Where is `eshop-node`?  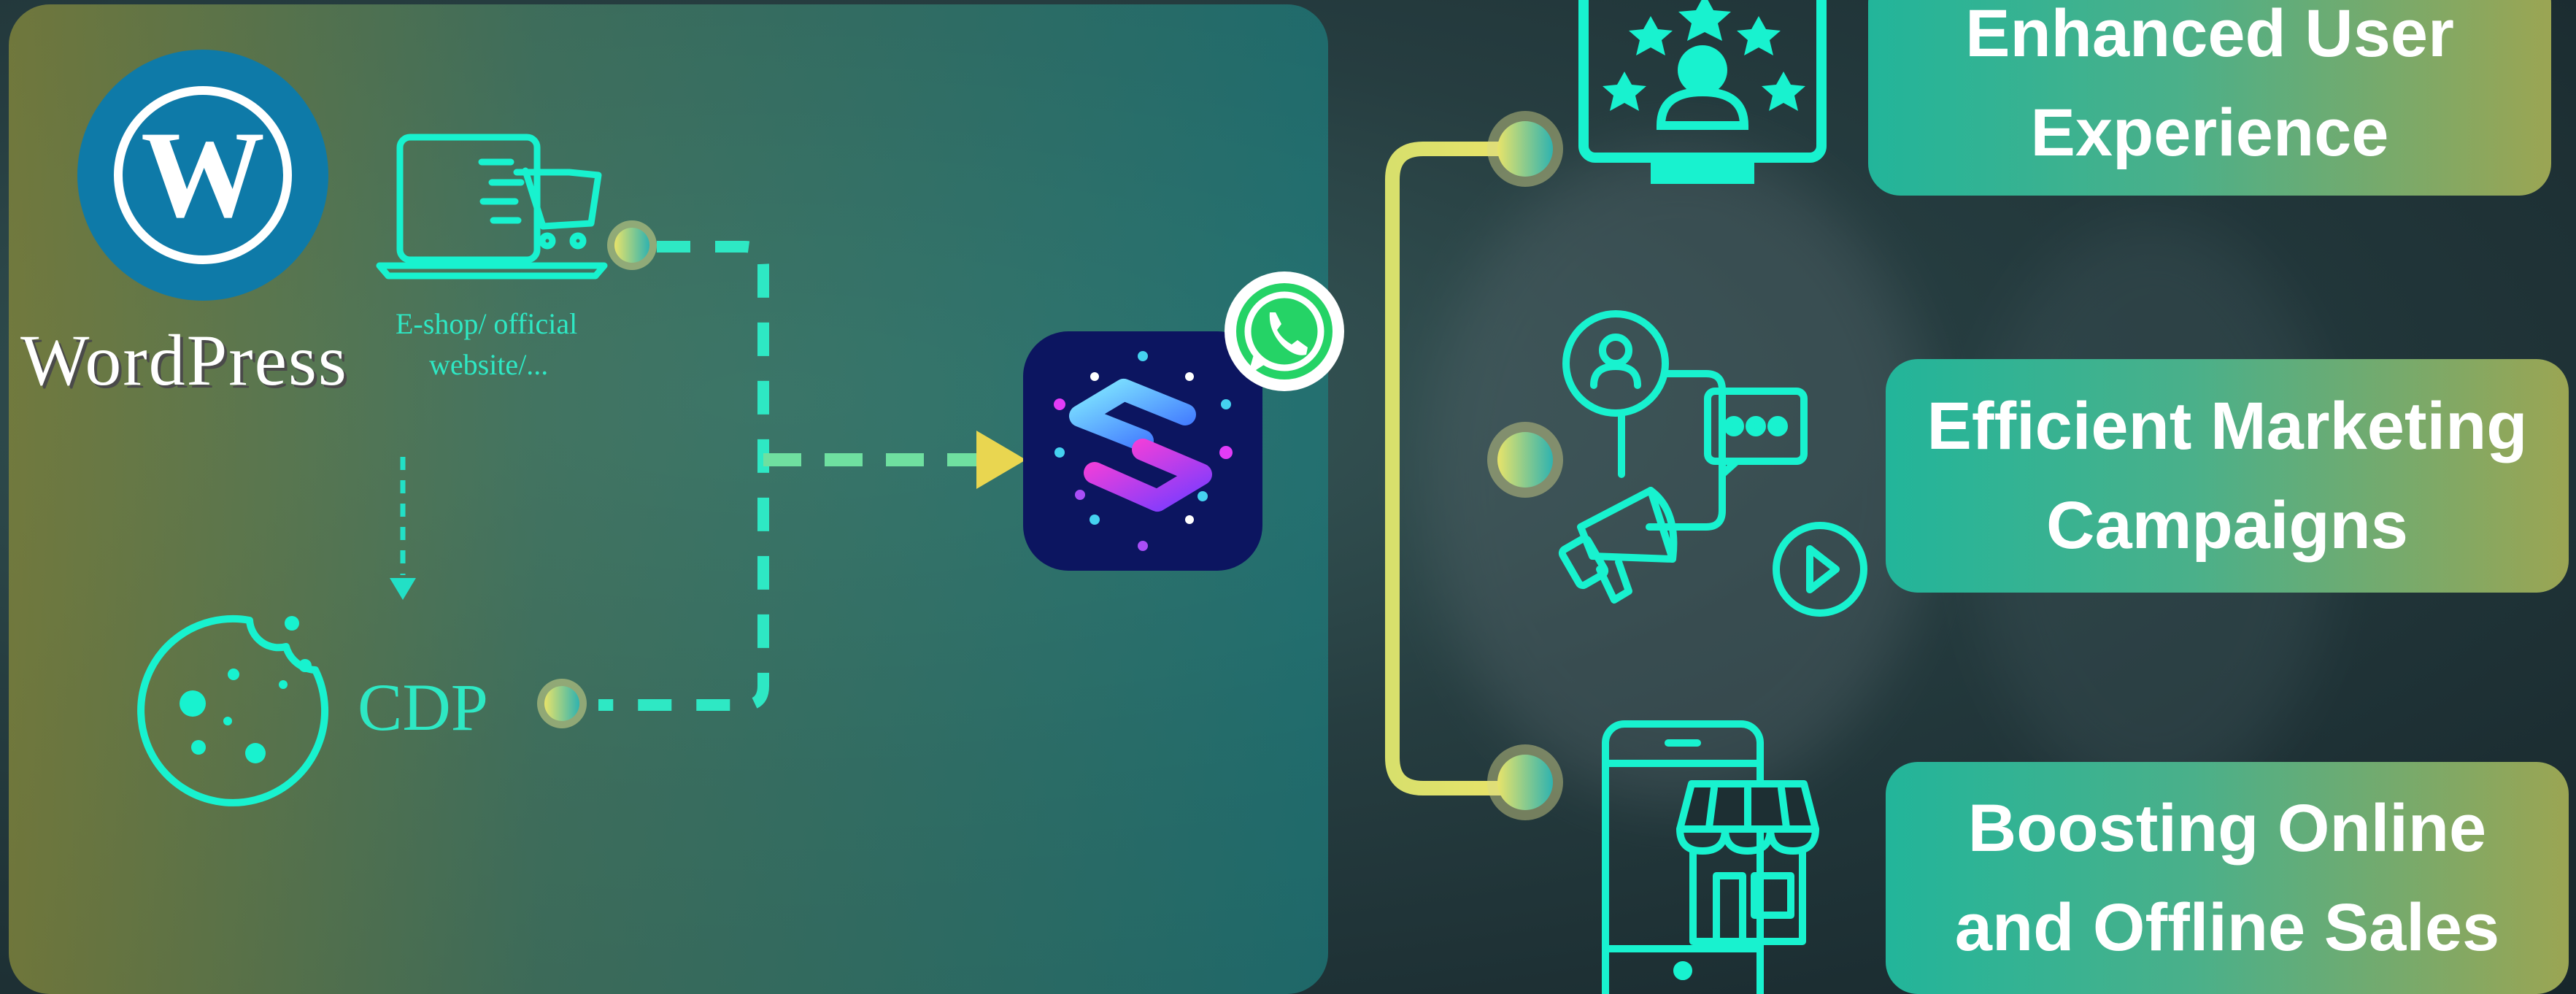
eshop-node is located at coordinates (632, 245).